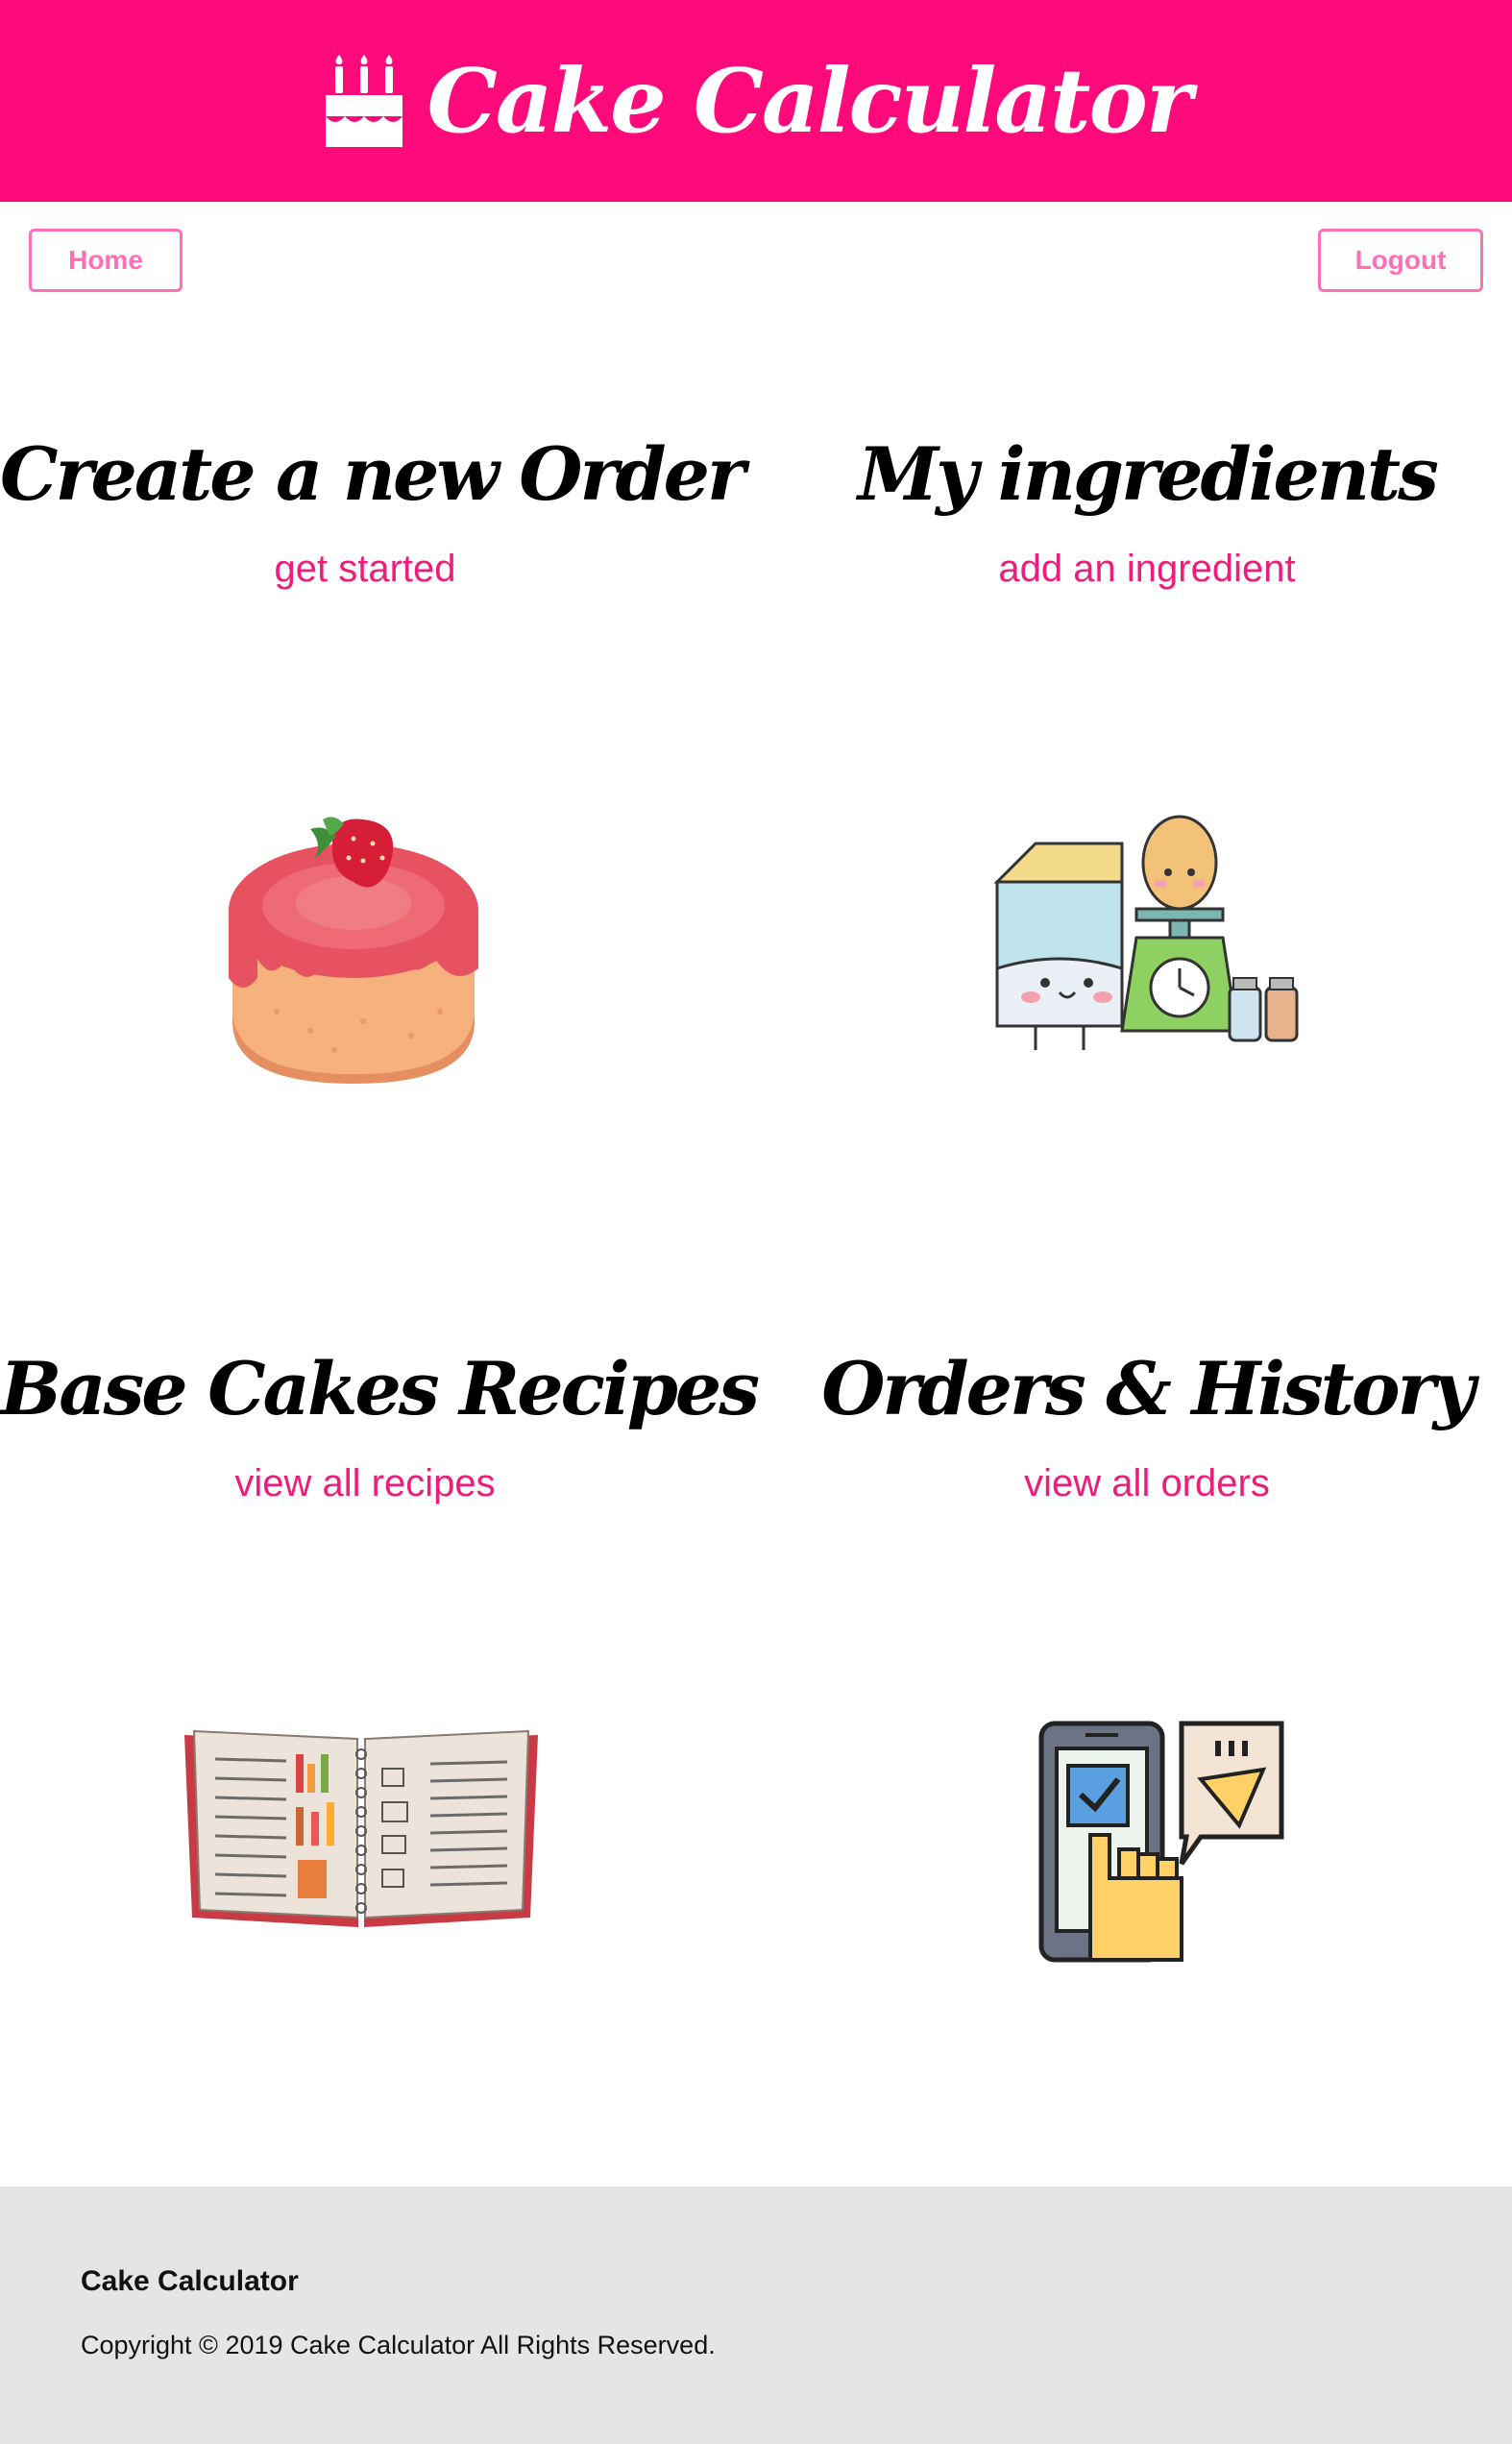  Describe the element at coordinates (361, 1828) in the screenshot. I see `recipe-book-illustration` at that location.